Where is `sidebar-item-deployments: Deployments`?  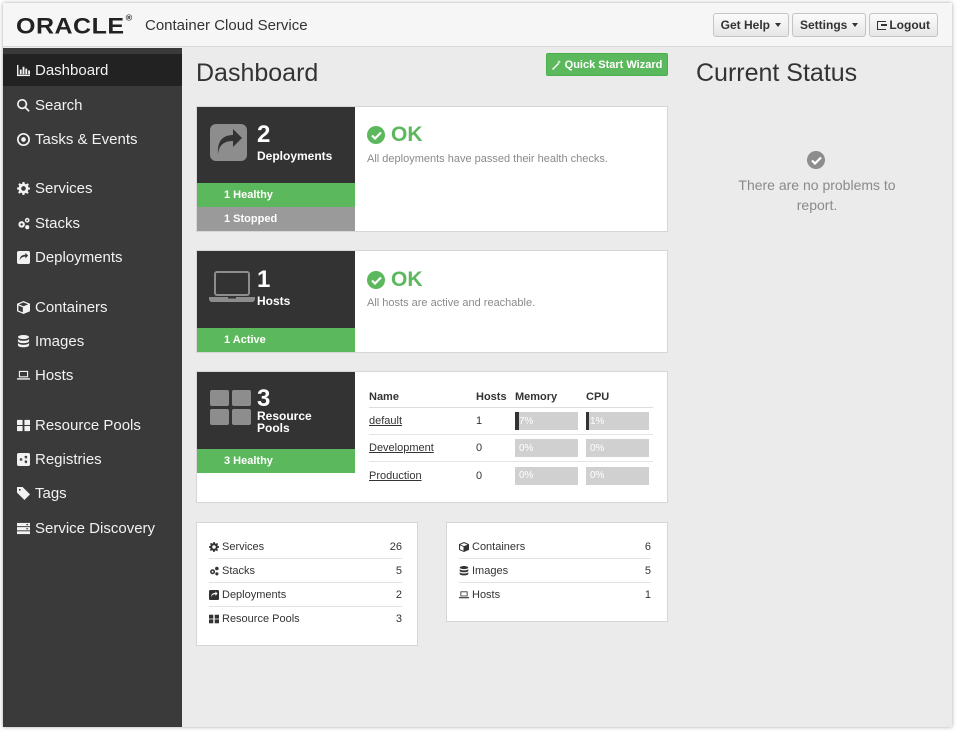
sidebar-item-deployments: Deployments is located at coordinates (92, 257).